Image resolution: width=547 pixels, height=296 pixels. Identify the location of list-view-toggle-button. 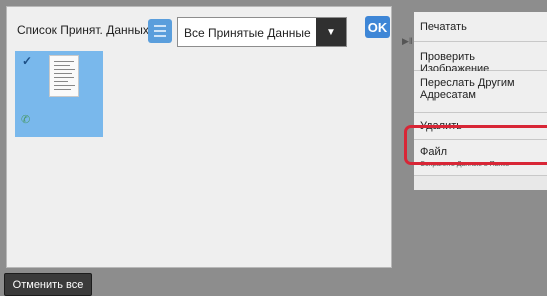
(160, 31).